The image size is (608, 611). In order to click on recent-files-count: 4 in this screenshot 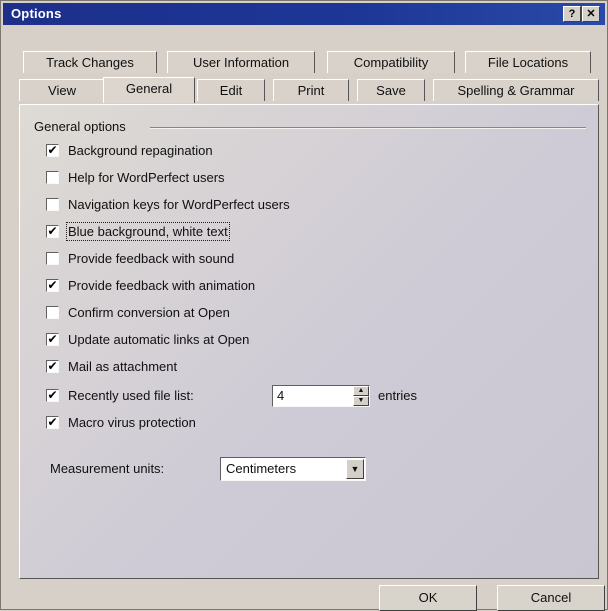, I will do `click(280, 395)`.